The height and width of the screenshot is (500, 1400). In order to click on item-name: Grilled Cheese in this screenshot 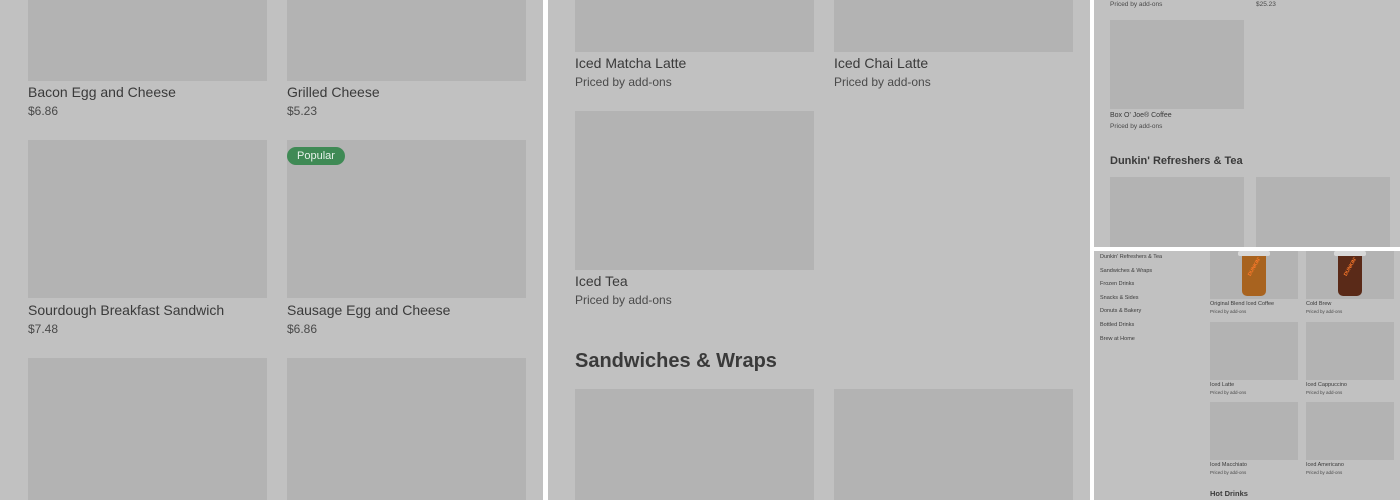, I will do `click(333, 92)`.